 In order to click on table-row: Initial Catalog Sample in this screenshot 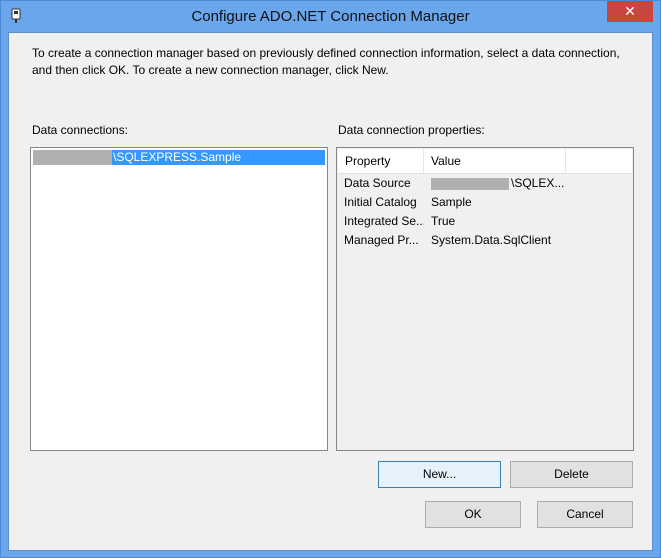, I will do `click(485, 202)`.